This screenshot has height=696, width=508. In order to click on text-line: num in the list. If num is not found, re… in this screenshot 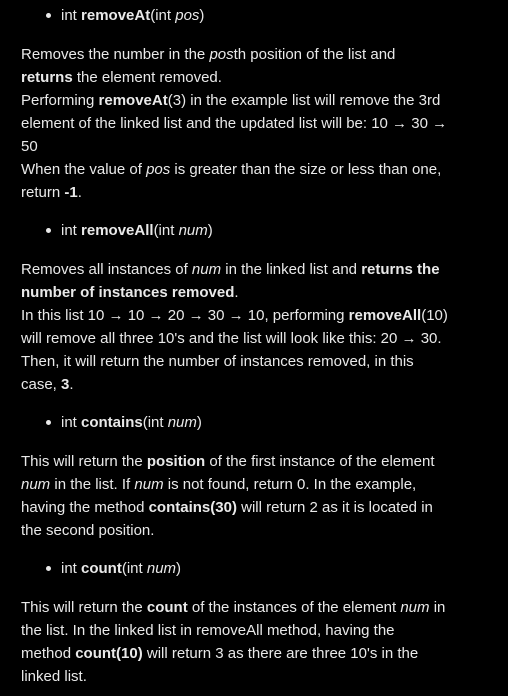, I will do `click(219, 484)`.